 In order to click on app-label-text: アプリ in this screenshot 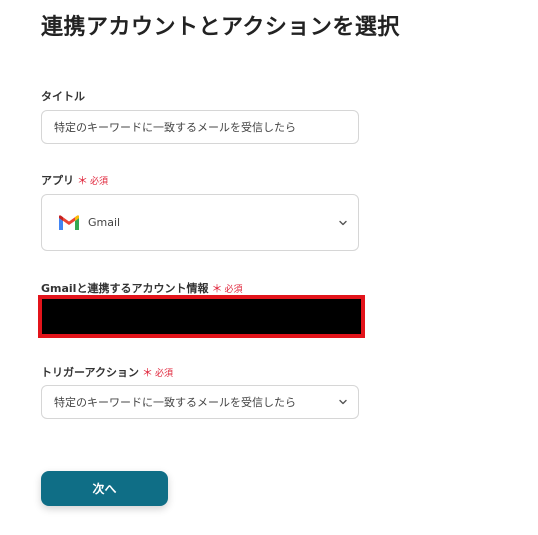, I will do `click(57, 180)`.